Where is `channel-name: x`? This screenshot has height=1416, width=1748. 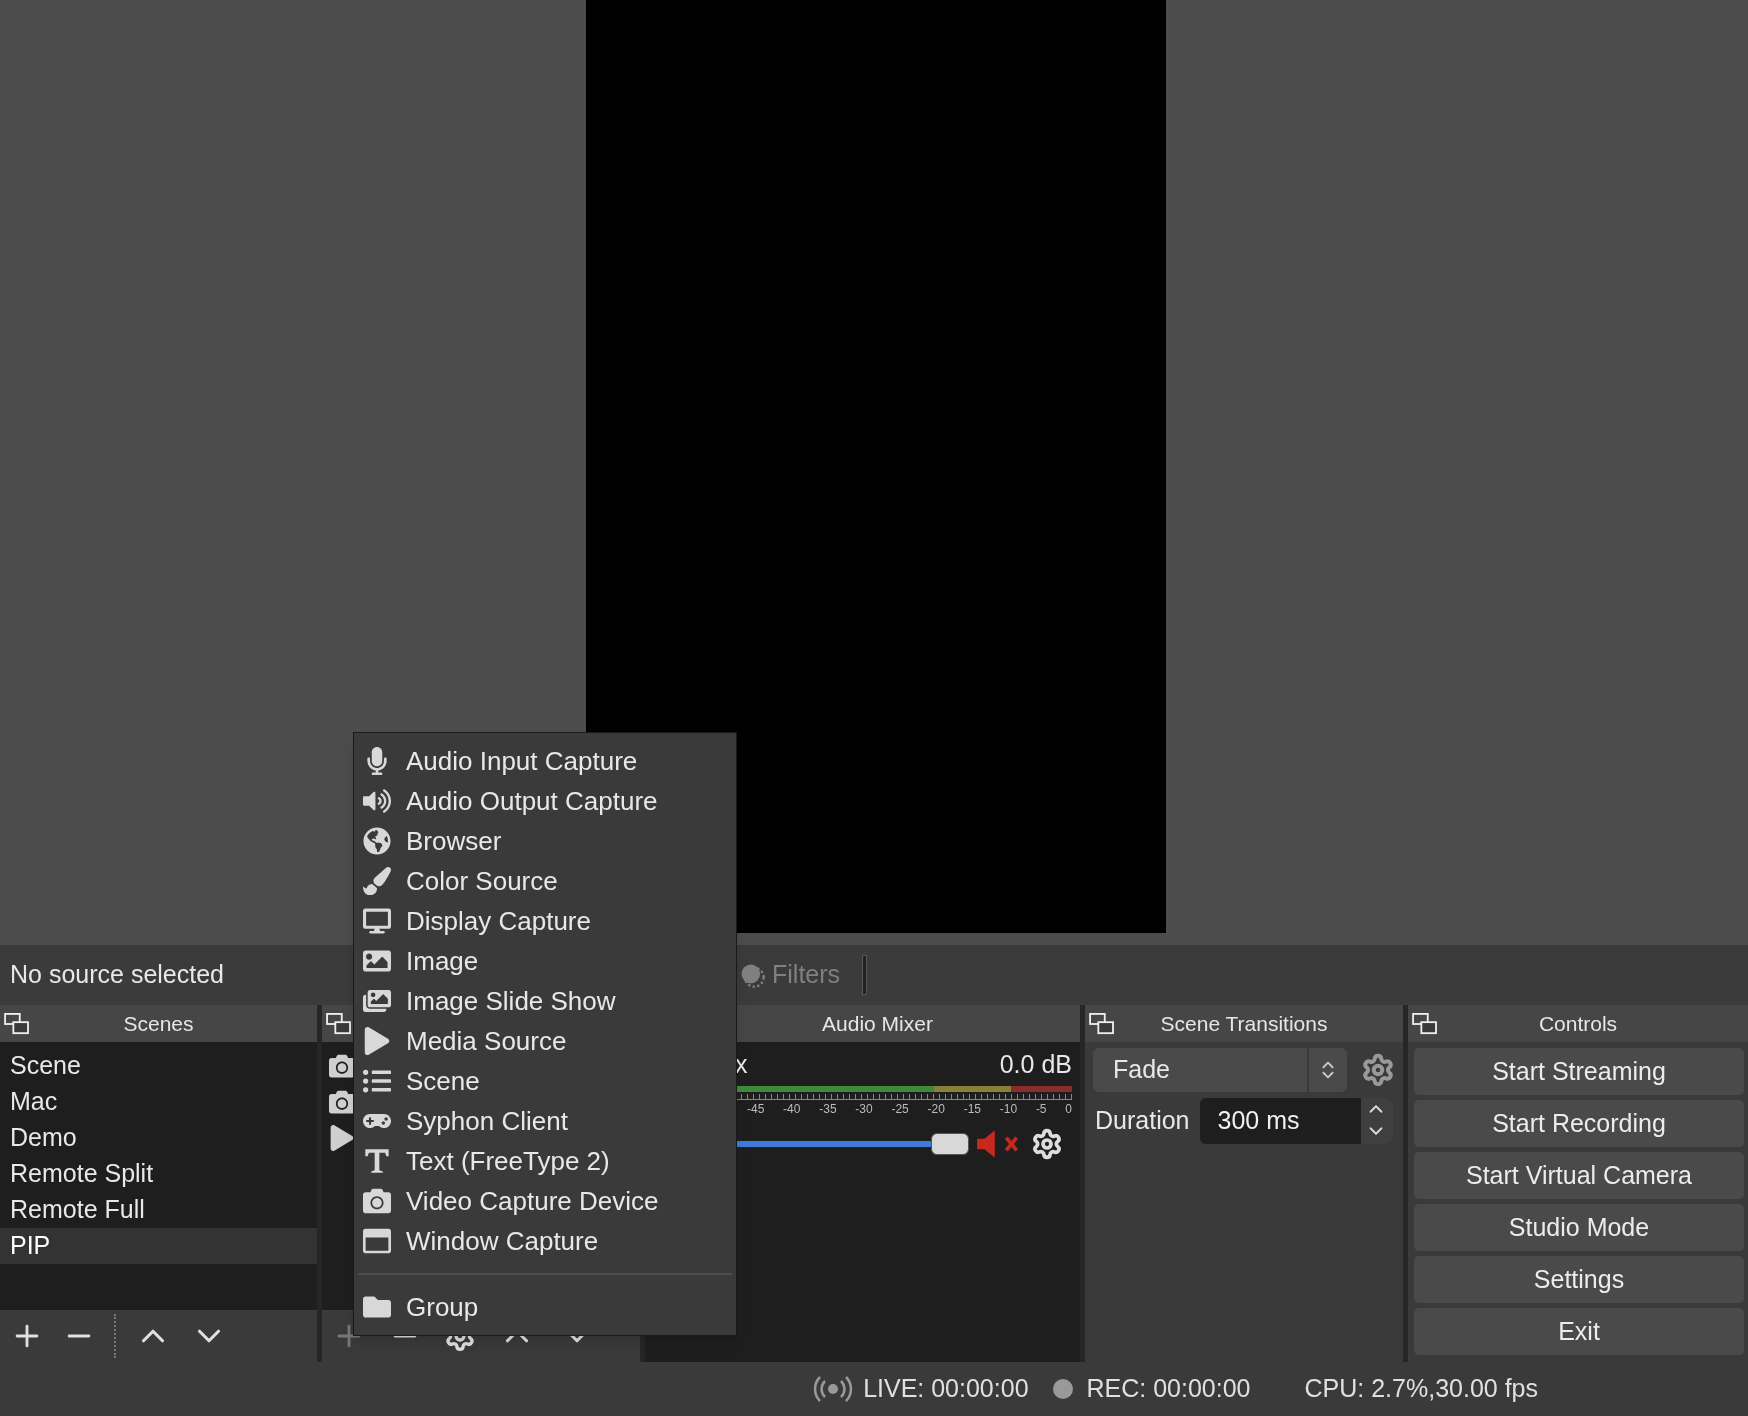 channel-name: x is located at coordinates (741, 1065).